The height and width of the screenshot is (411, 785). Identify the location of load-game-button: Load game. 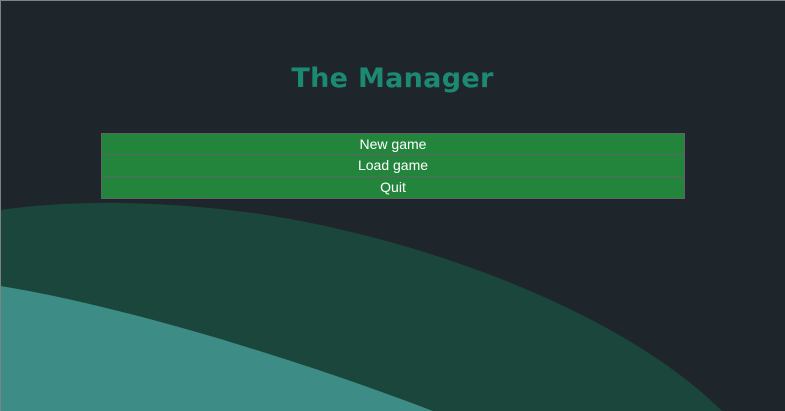
(393, 166).